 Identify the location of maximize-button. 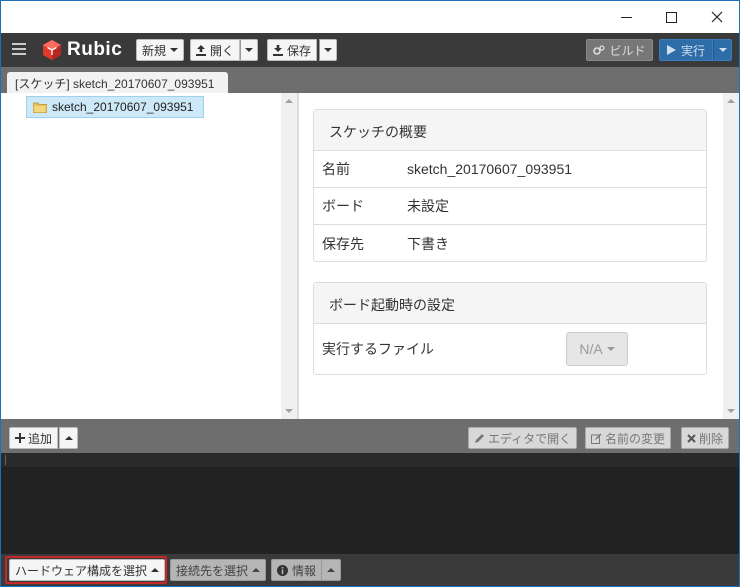
(671, 17).